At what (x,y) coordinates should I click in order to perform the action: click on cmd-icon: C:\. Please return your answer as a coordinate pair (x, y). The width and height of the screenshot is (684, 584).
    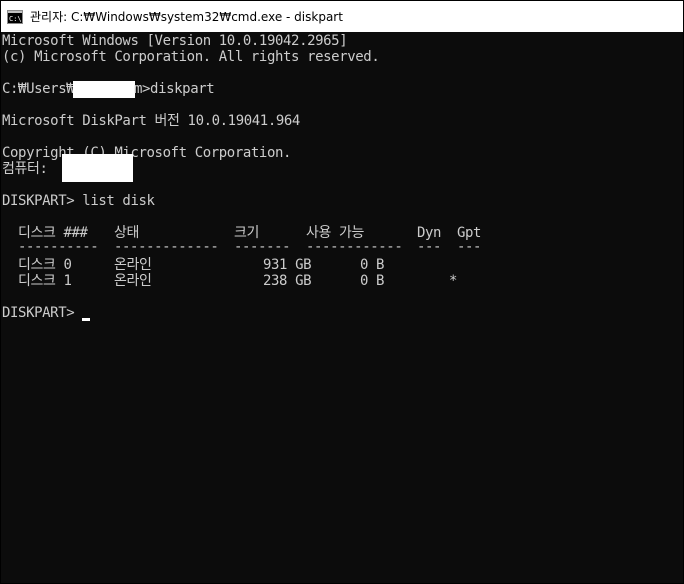
    Looking at the image, I should click on (15, 17).